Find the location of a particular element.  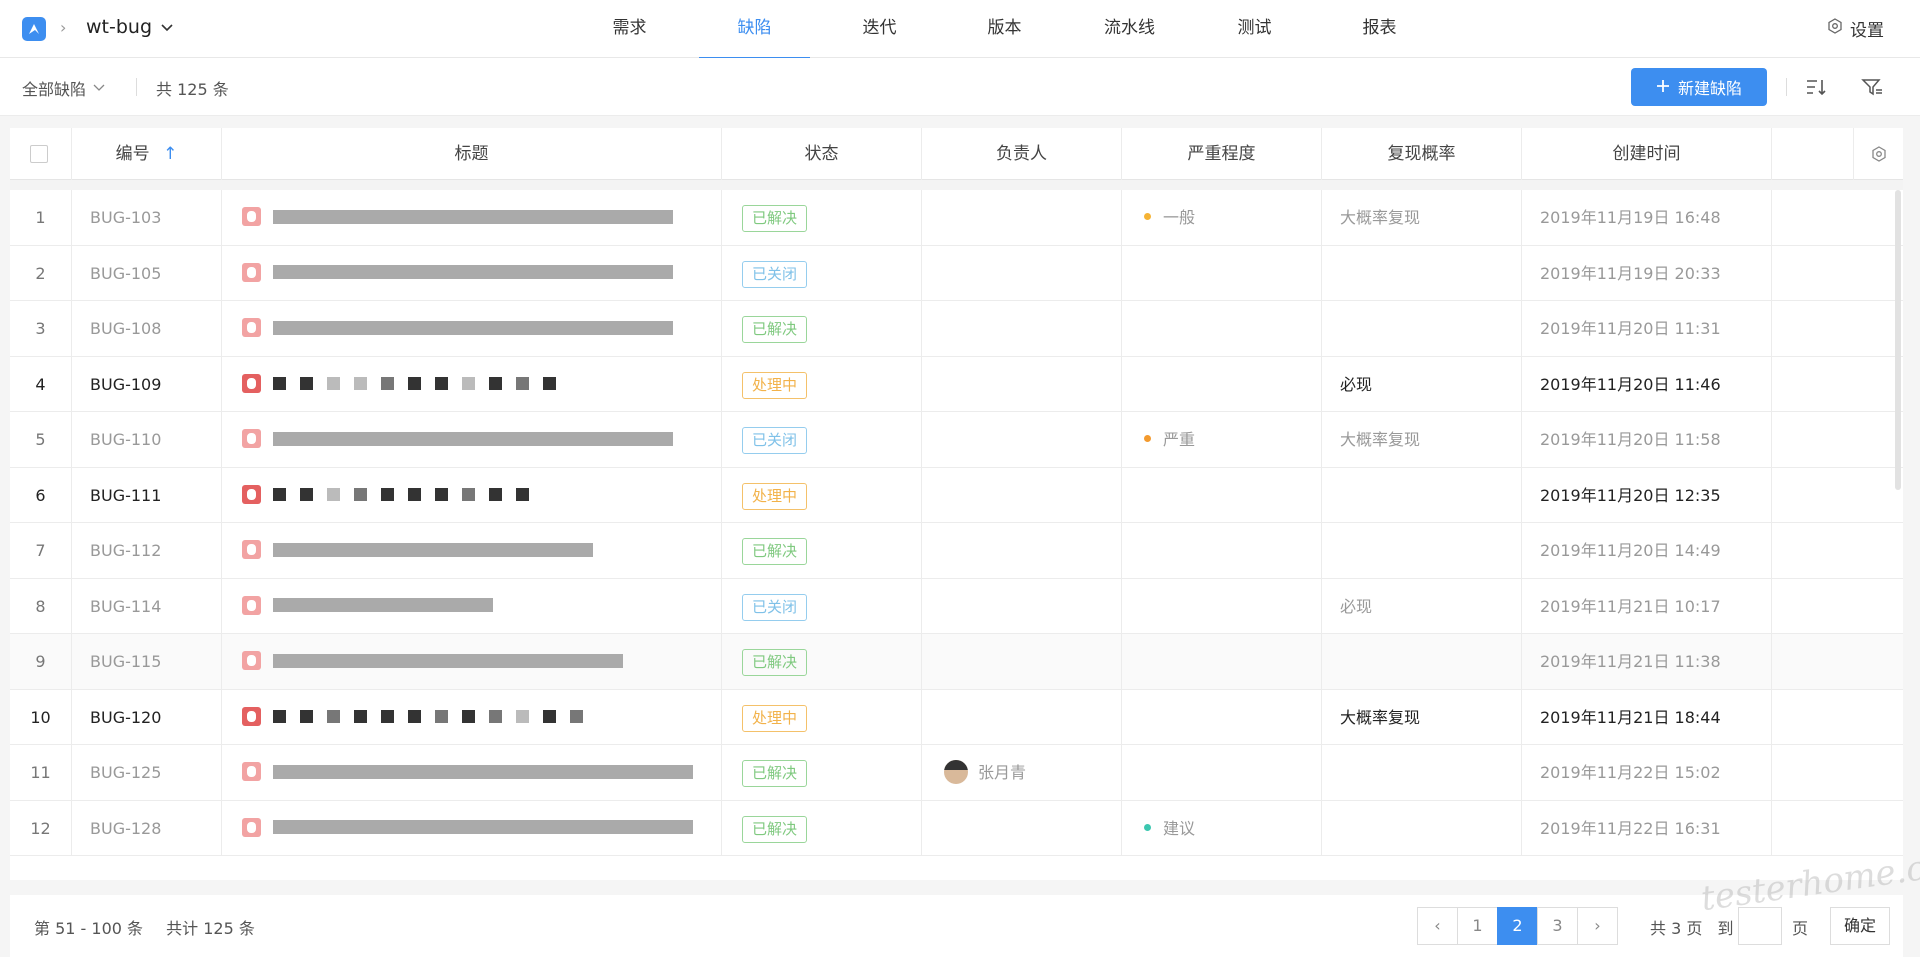

severity-cell: 严重 is located at coordinates (1222, 439).